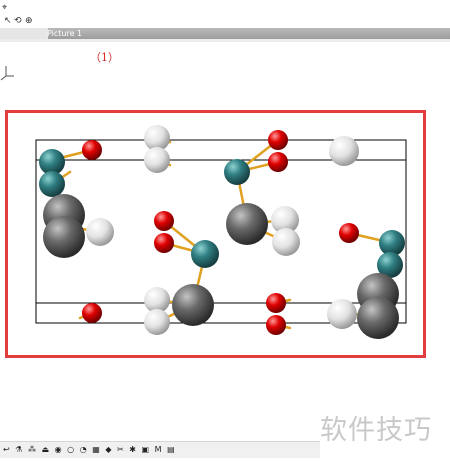 Image resolution: width=450 pixels, height=461 pixels. What do you see at coordinates (83, 450) in the screenshot?
I see `half-circle-icon: ◔` at bounding box center [83, 450].